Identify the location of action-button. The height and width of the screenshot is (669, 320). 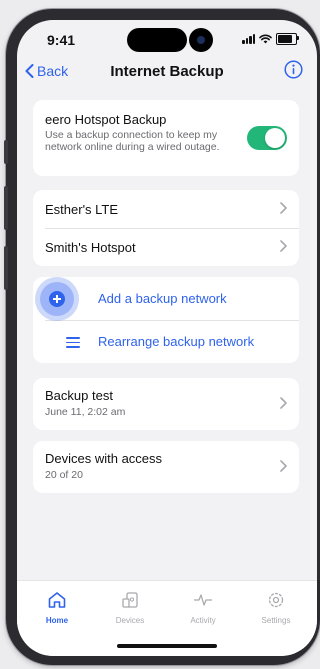
(6, 152).